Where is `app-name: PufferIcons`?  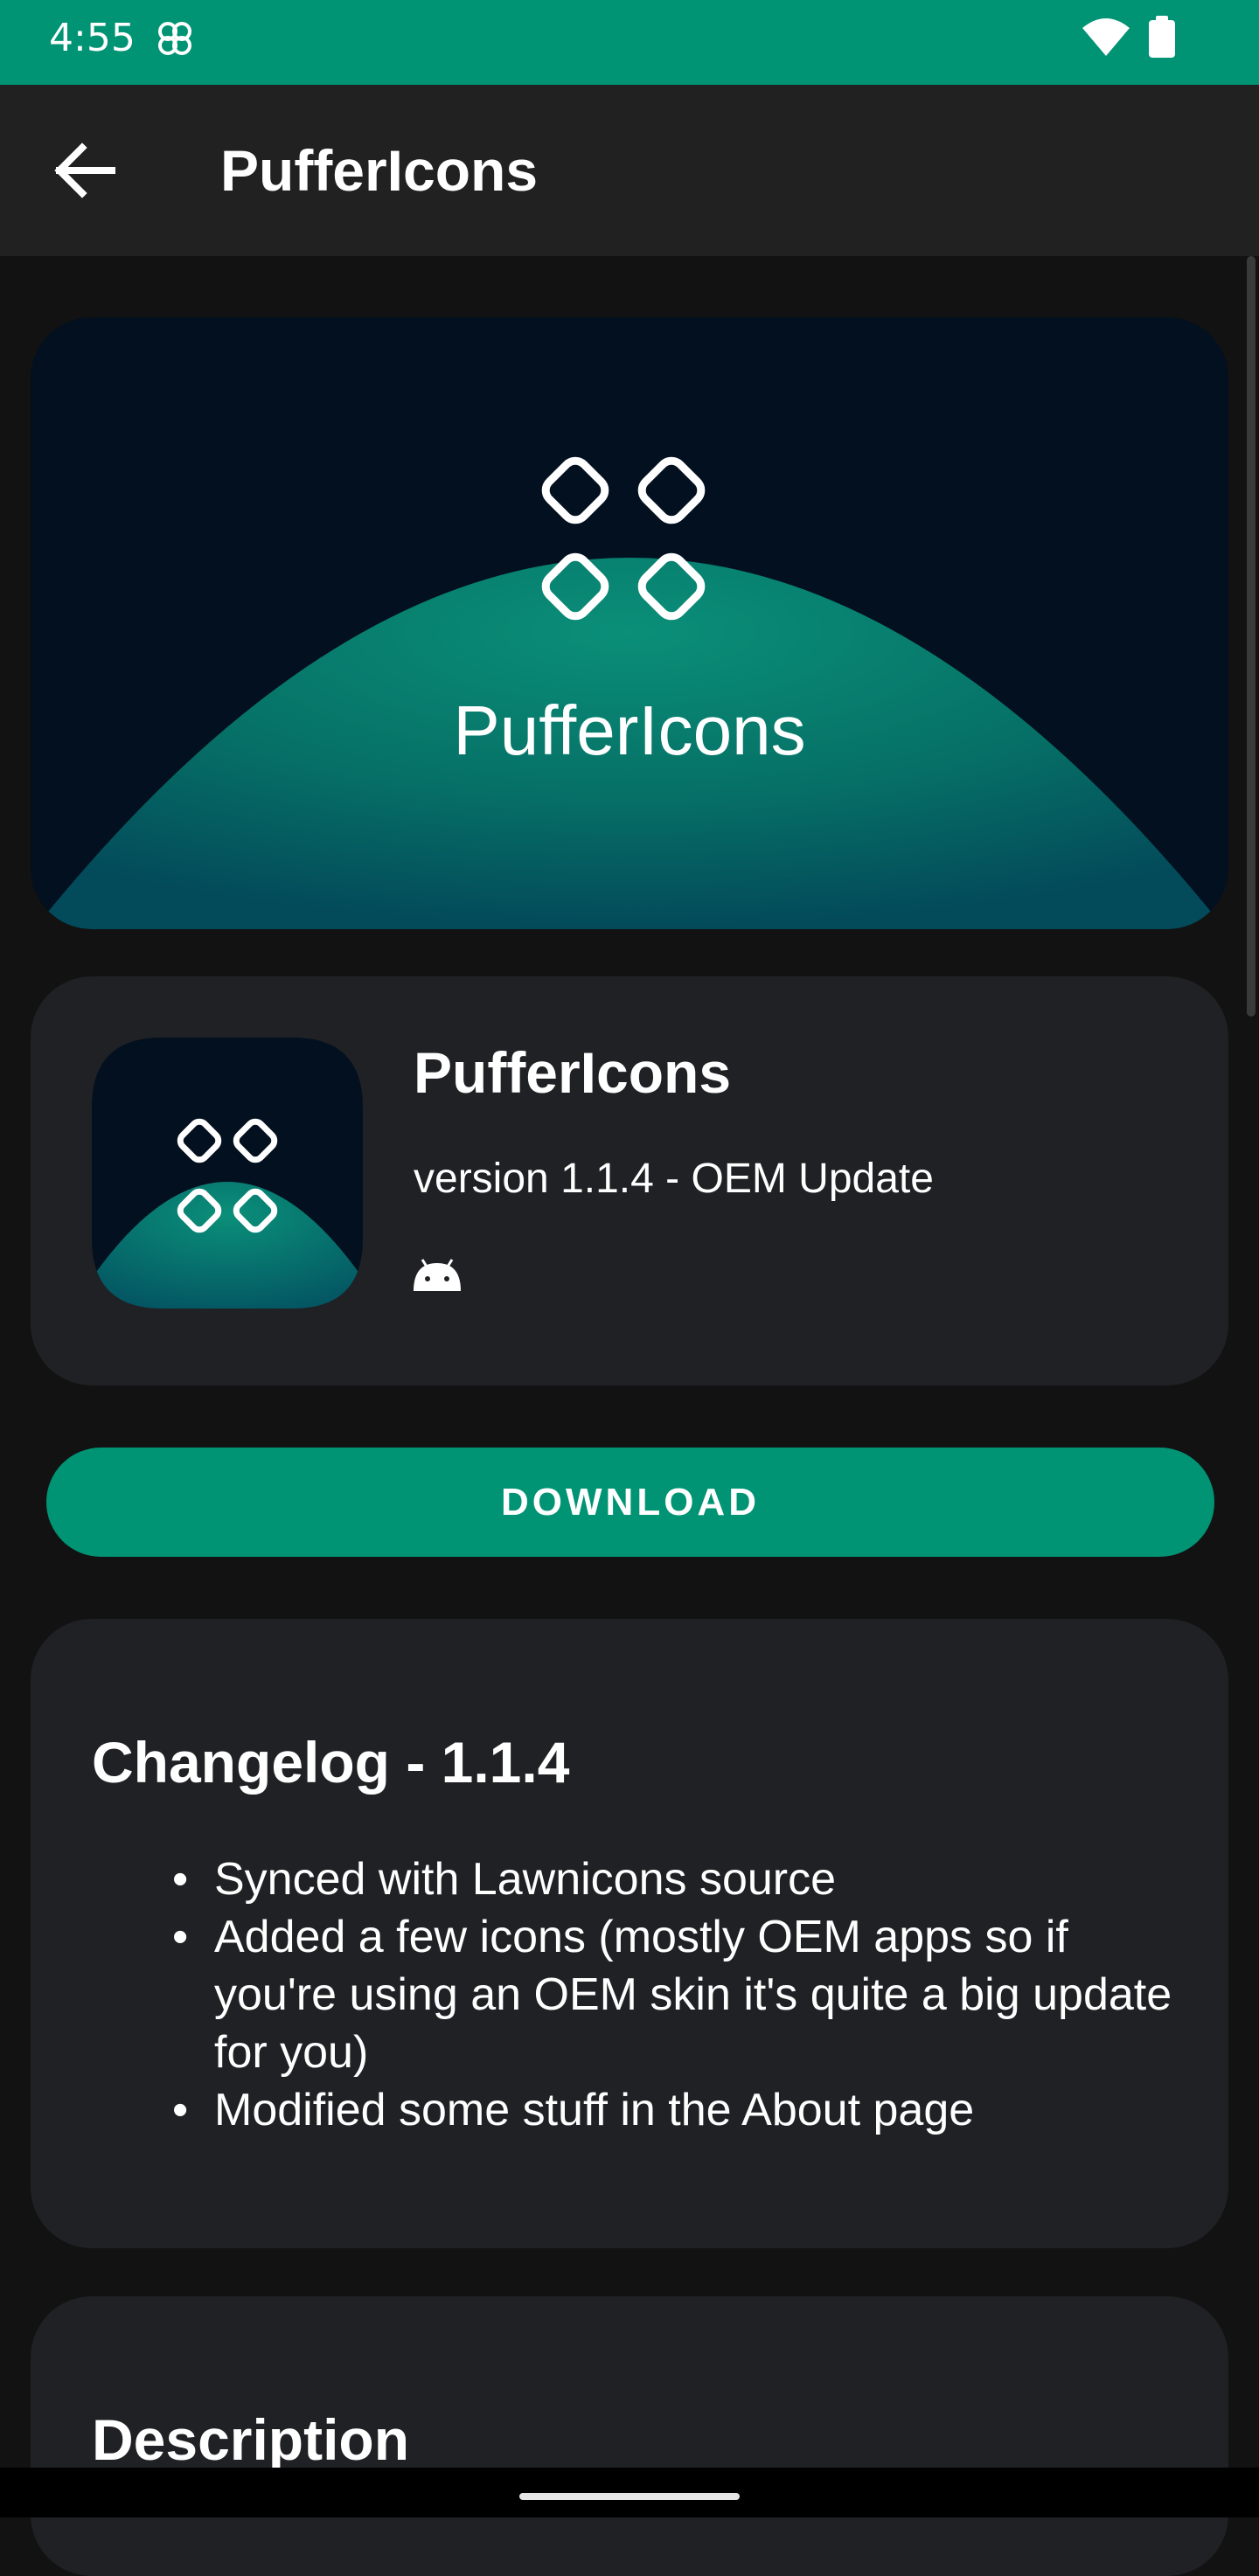
app-name: PufferIcons is located at coordinates (573, 1072).